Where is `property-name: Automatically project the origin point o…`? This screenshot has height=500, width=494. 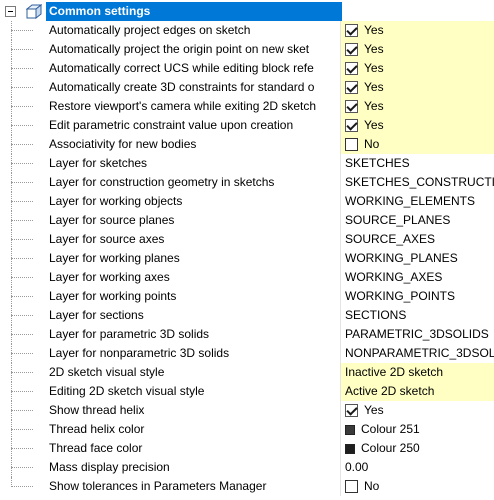
property-name: Automatically project the origin point o… is located at coordinates (179, 49).